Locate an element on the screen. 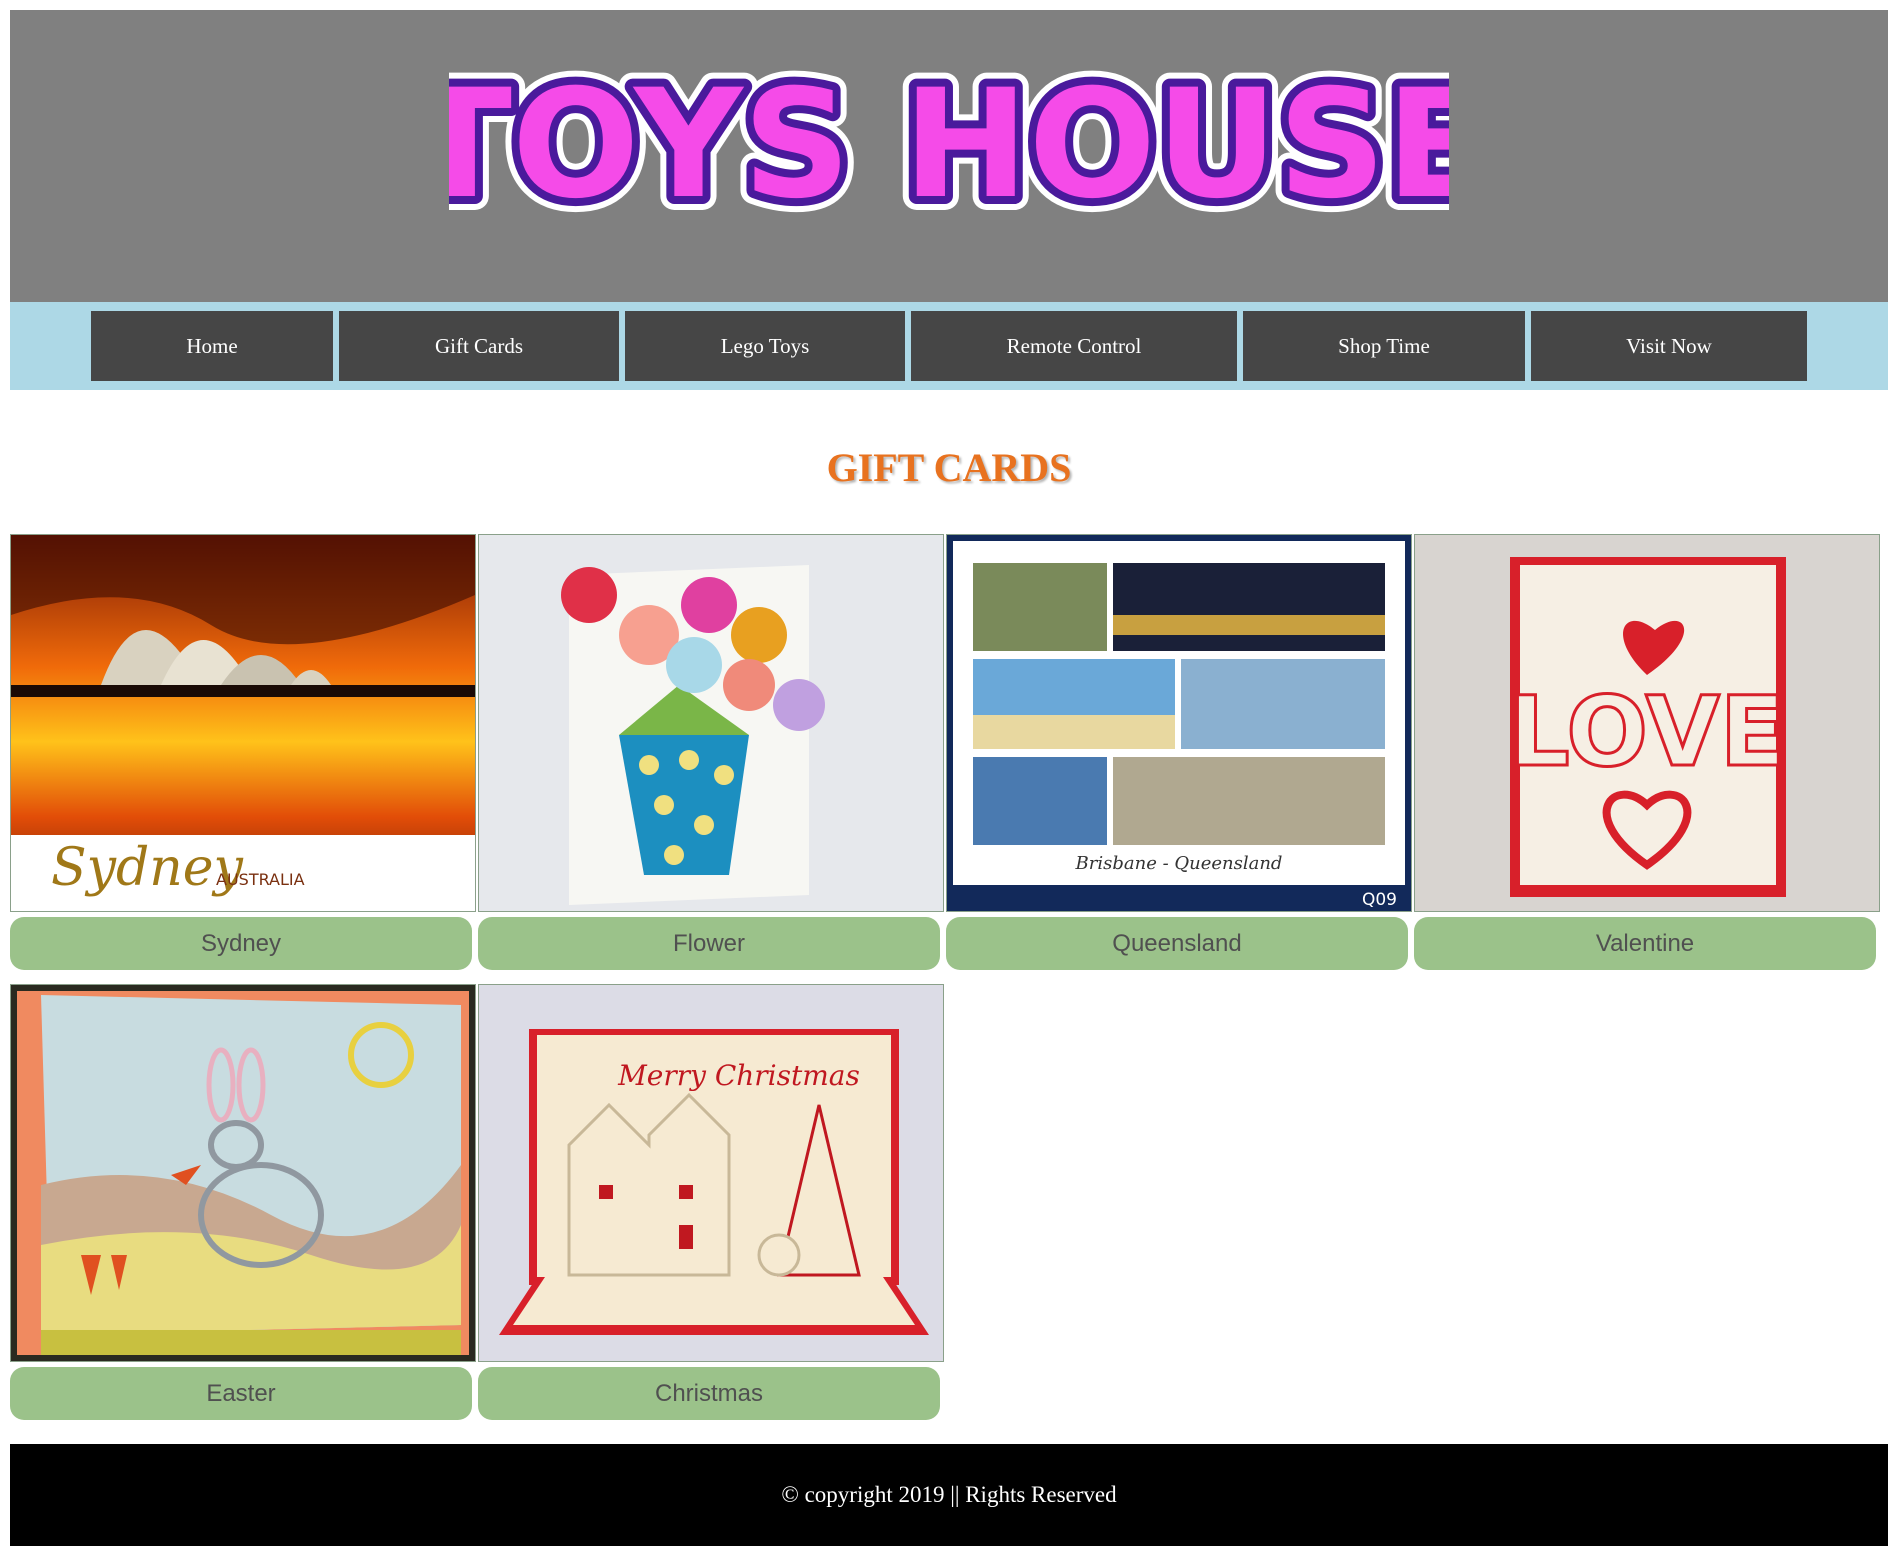 The image size is (1898, 1555). flower-image is located at coordinates (711, 723).